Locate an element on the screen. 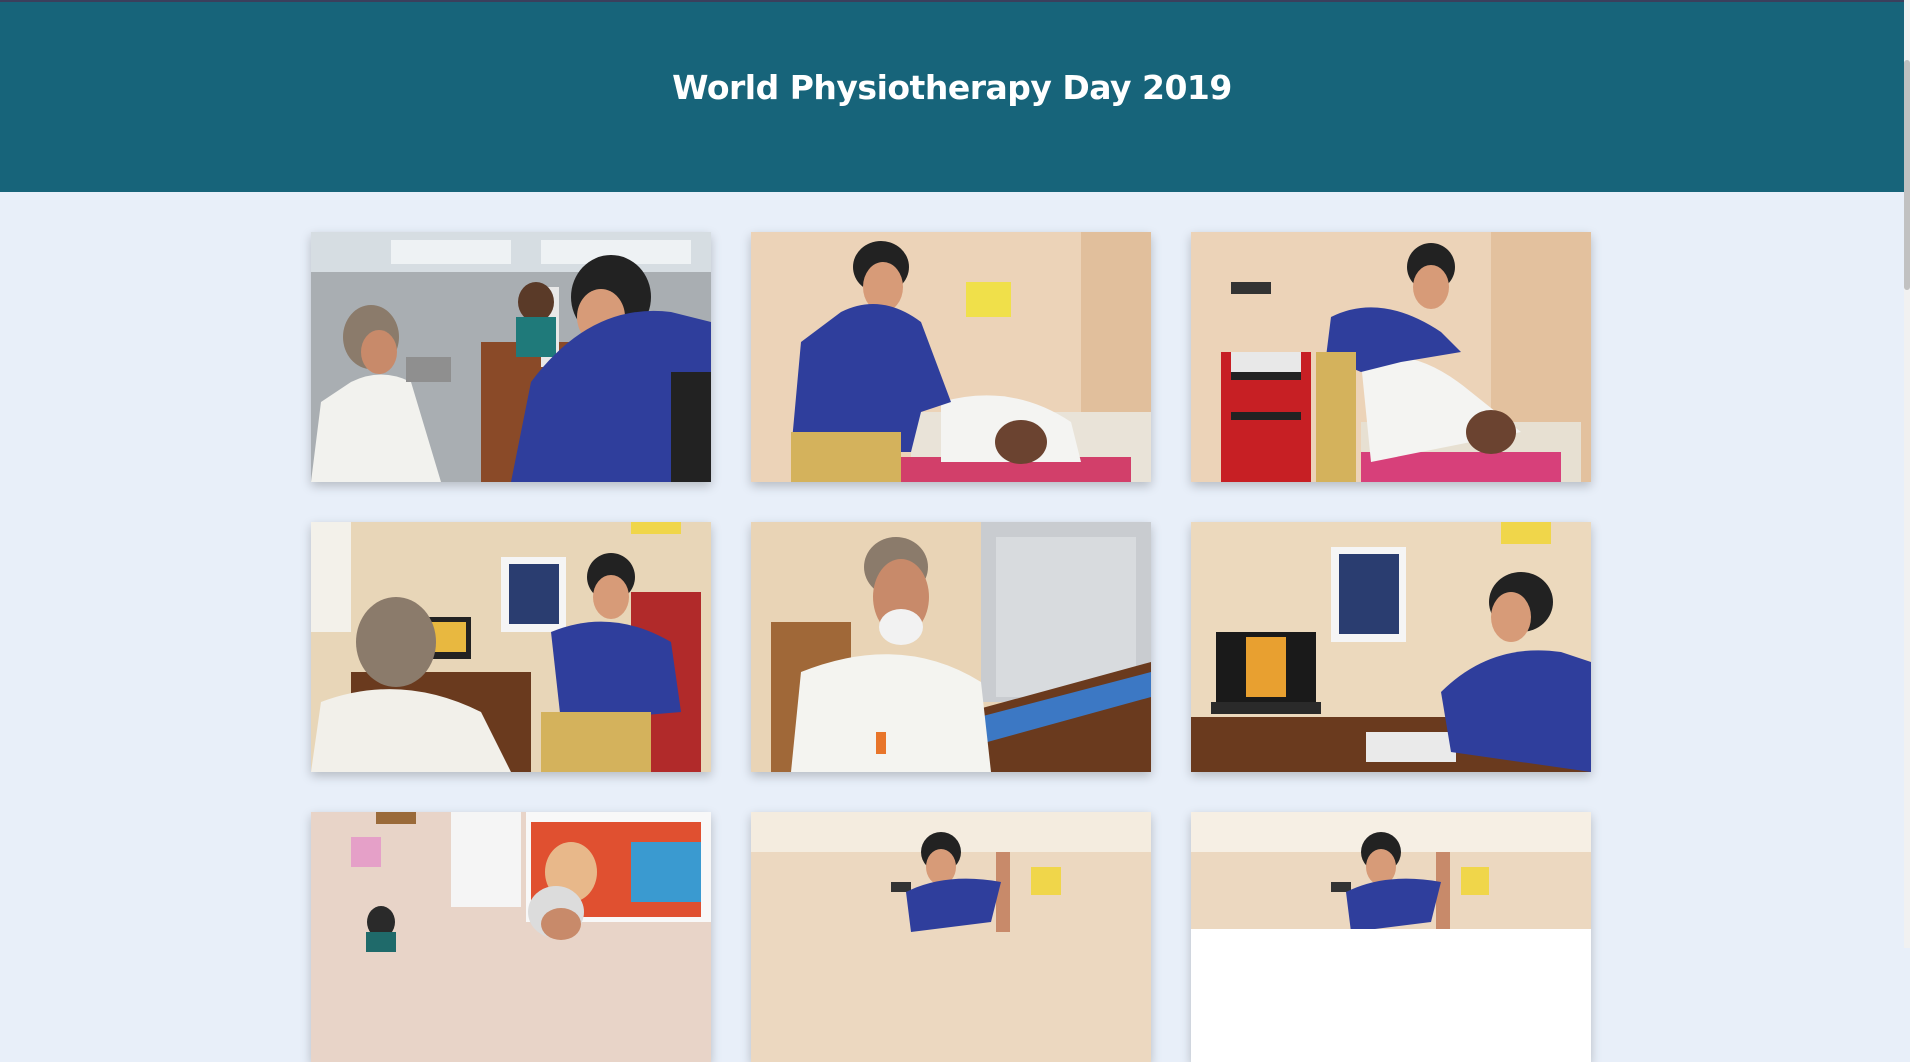 This screenshot has height=1062, width=1910. photo-knee-treatment is located at coordinates (1391, 357).